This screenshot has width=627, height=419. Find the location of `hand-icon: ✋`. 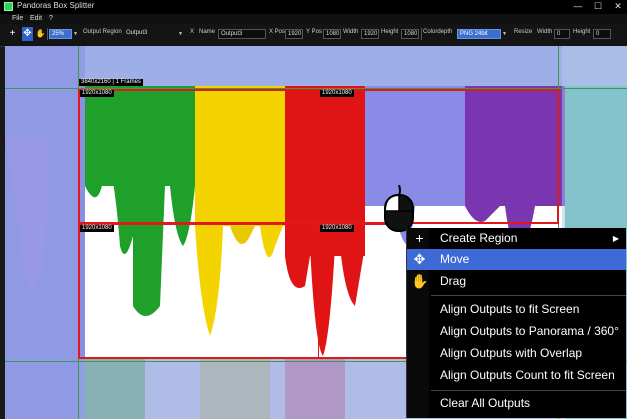

hand-icon: ✋ is located at coordinates (420, 281).